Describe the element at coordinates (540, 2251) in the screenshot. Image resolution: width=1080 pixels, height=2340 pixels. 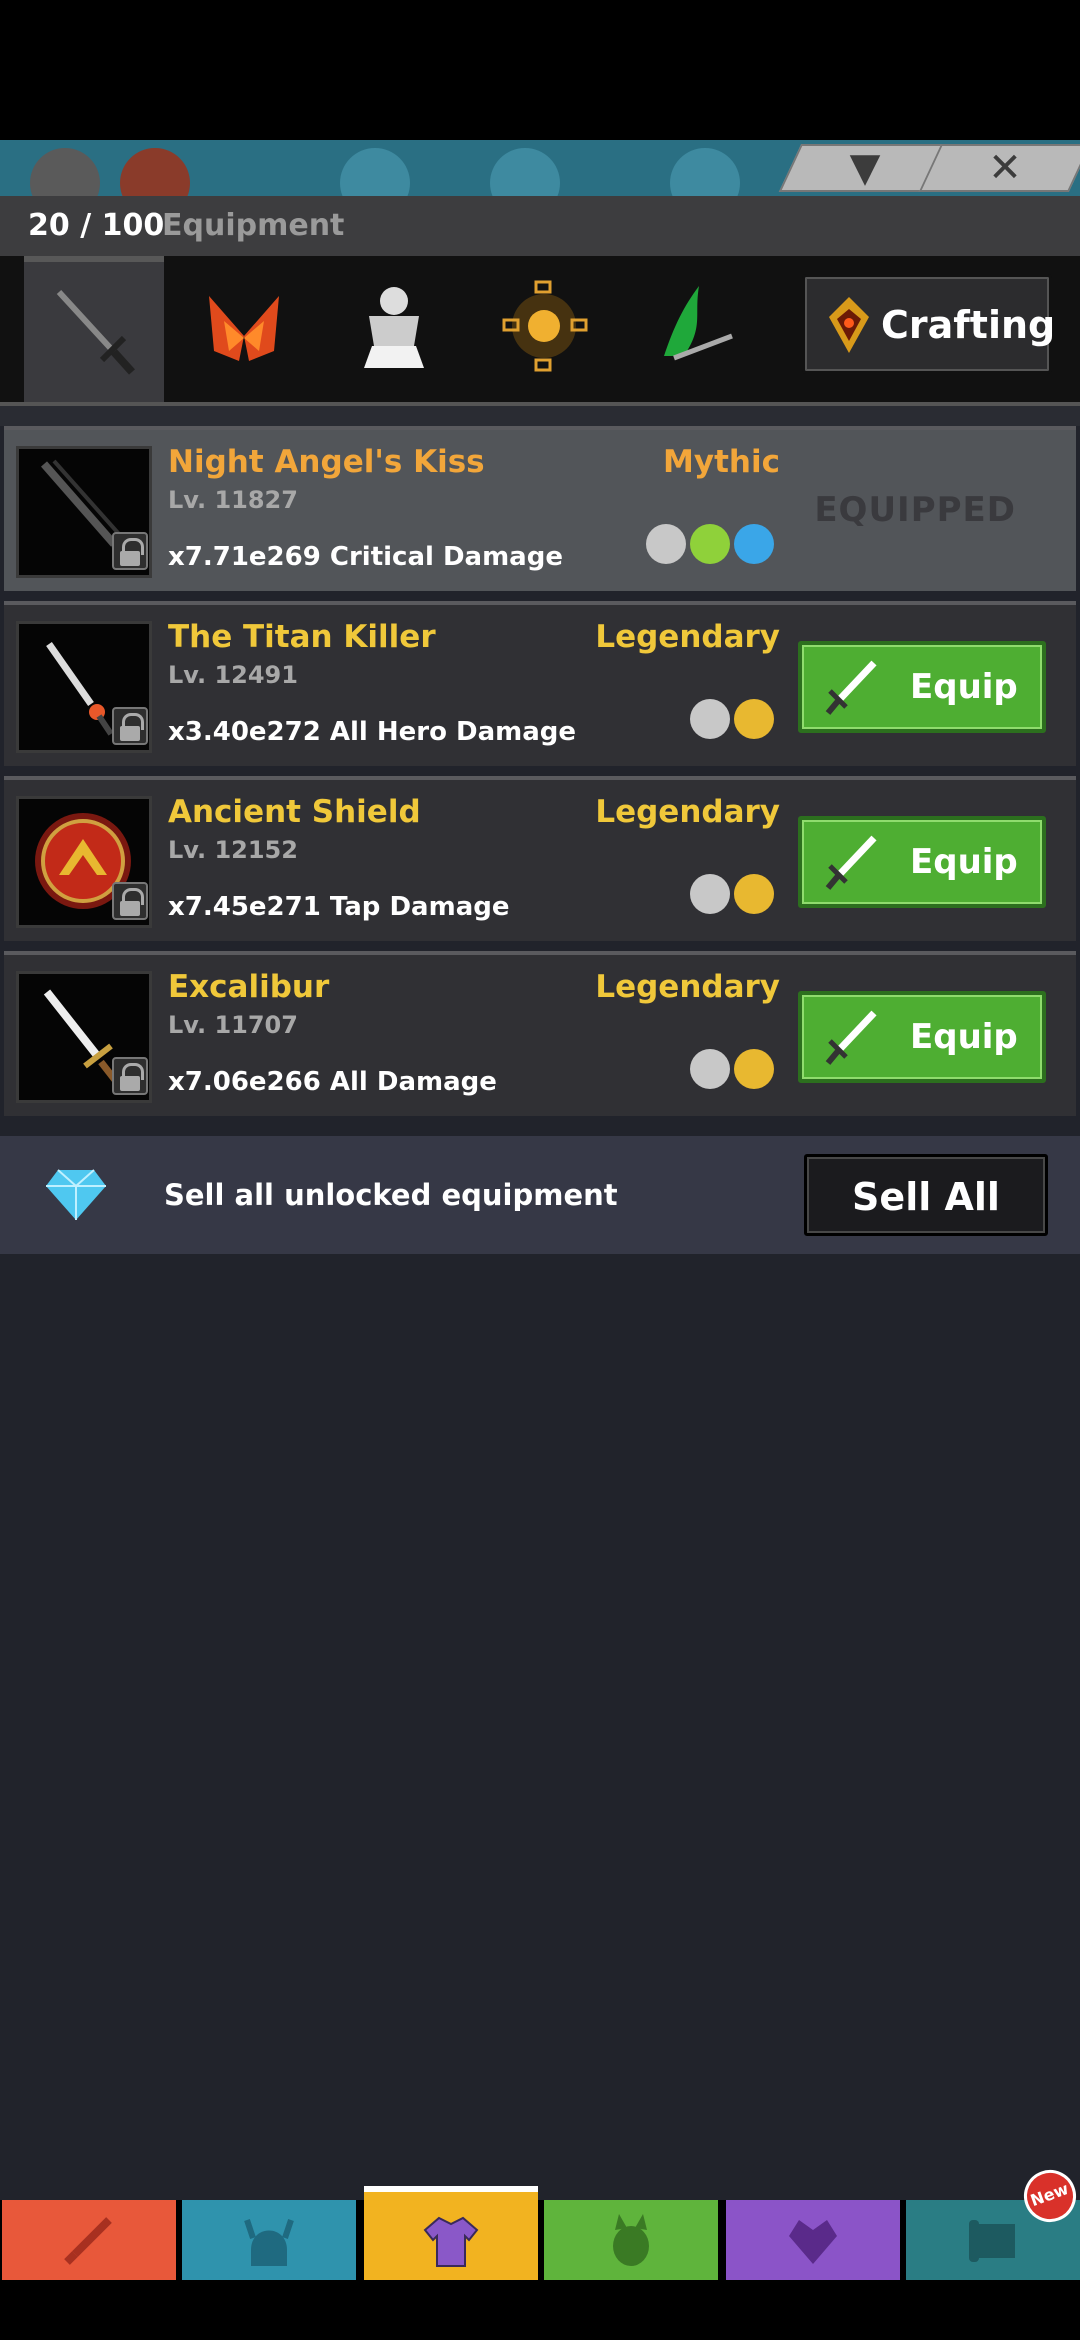
I see `bottom-nav: New` at that location.